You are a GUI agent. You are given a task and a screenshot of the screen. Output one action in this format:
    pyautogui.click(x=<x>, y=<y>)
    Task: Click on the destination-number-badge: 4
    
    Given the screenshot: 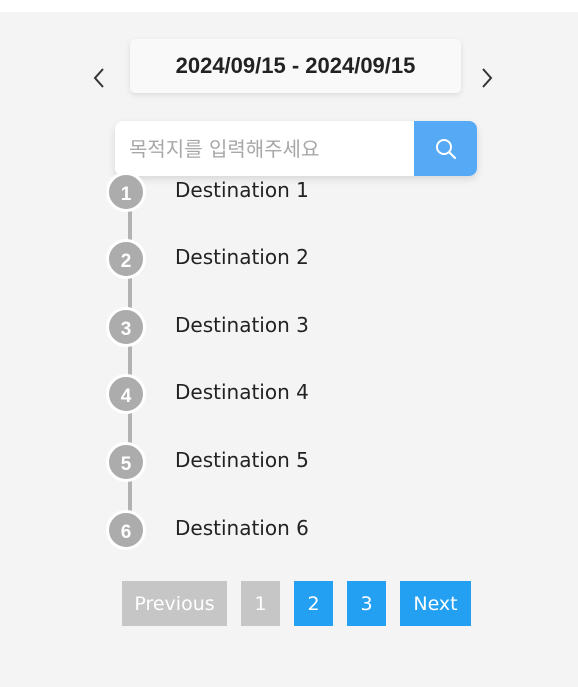 What is the action you would take?
    pyautogui.click(x=126, y=394)
    